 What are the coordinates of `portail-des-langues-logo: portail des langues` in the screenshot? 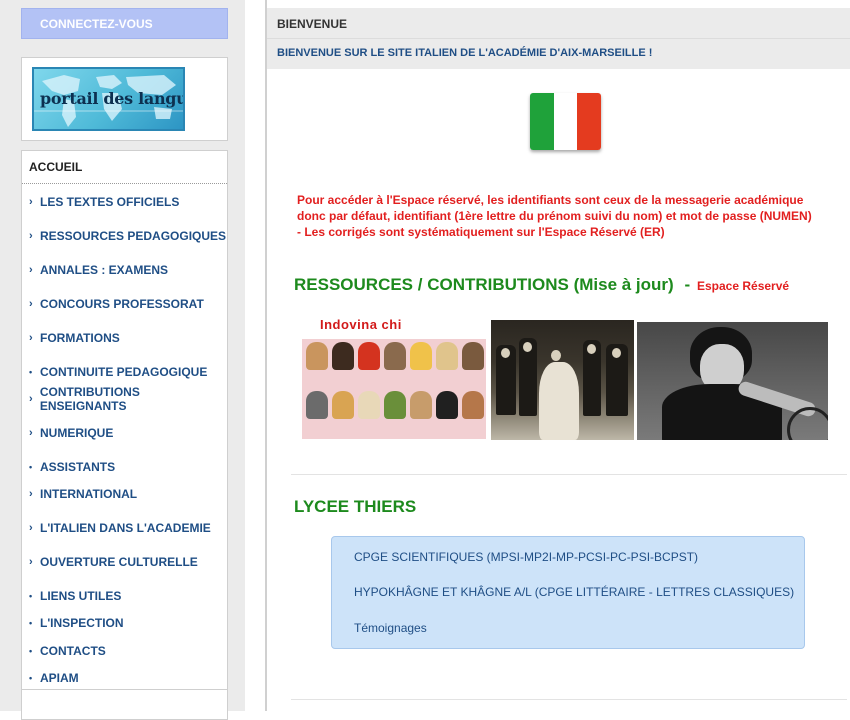 It's located at (108, 99).